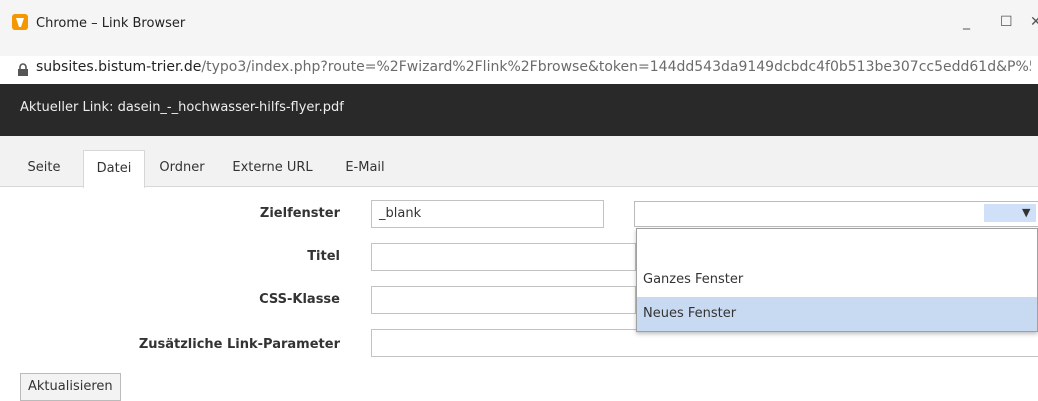 This screenshot has height=401, width=1038. Describe the element at coordinates (1006, 22) in the screenshot. I see `maximize-button: ☐` at that location.